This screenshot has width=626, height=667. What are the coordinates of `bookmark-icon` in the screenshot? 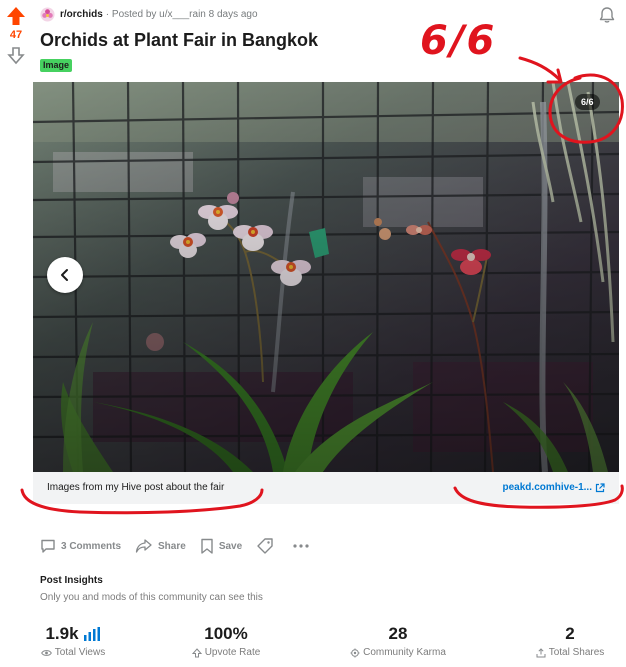 It's located at (207, 546).